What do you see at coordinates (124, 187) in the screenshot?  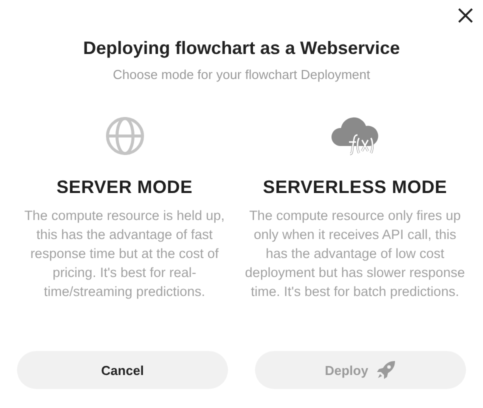 I see `mode-title: SERVER MODE` at bounding box center [124, 187].